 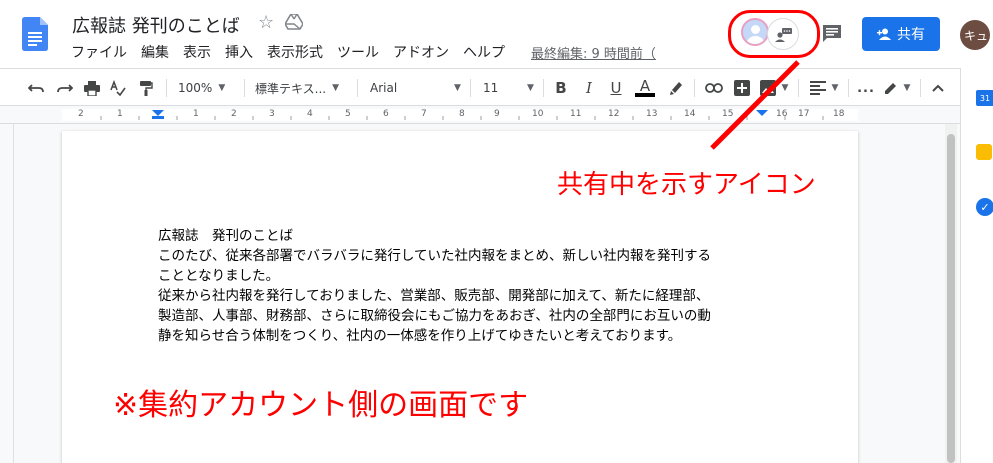 I want to click on text-color-icon: A, so click(x=645, y=88).